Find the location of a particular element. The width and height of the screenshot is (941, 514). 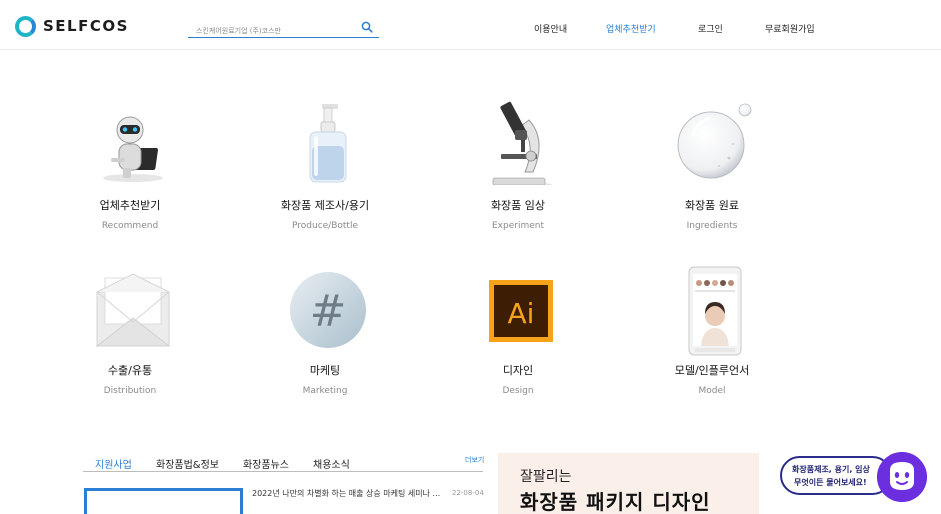

category-distribution: 수출/유통 Distribution is located at coordinates (130, 337).